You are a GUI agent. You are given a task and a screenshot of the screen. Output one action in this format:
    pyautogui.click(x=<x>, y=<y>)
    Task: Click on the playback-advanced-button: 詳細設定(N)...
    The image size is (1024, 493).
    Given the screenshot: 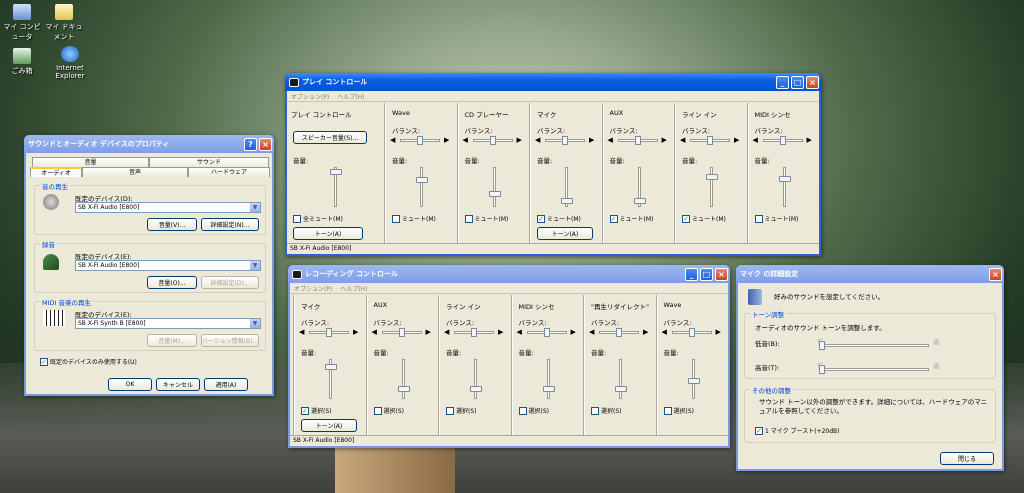 What is the action you would take?
    pyautogui.click(x=230, y=224)
    